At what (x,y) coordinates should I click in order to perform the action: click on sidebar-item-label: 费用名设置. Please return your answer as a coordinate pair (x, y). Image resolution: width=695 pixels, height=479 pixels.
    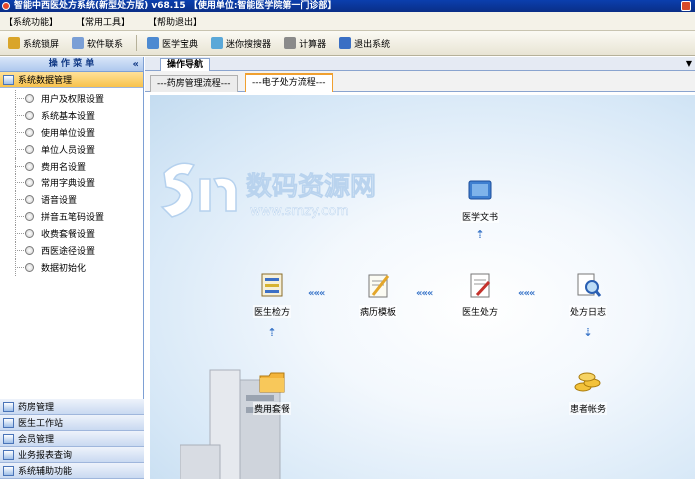
    Looking at the image, I should click on (64, 167).